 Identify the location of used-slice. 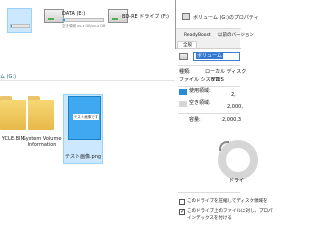
(224, 146).